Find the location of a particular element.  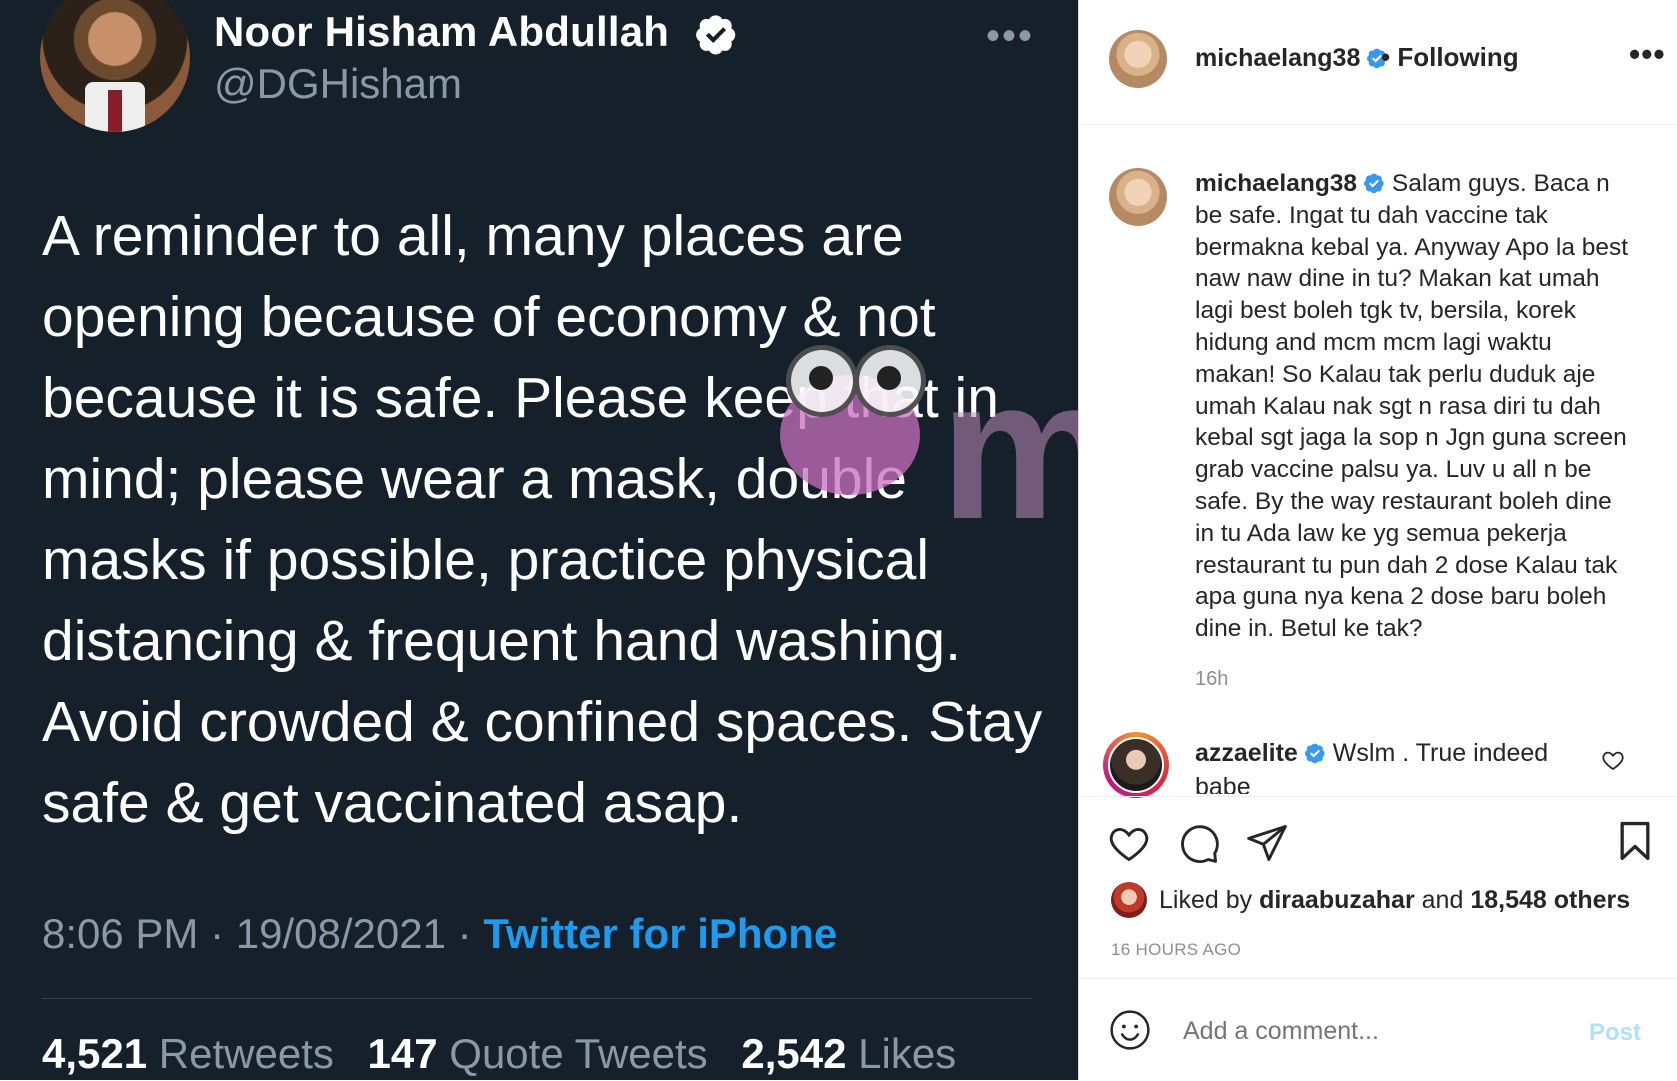

post-comment-button: Post is located at coordinates (1615, 1033).